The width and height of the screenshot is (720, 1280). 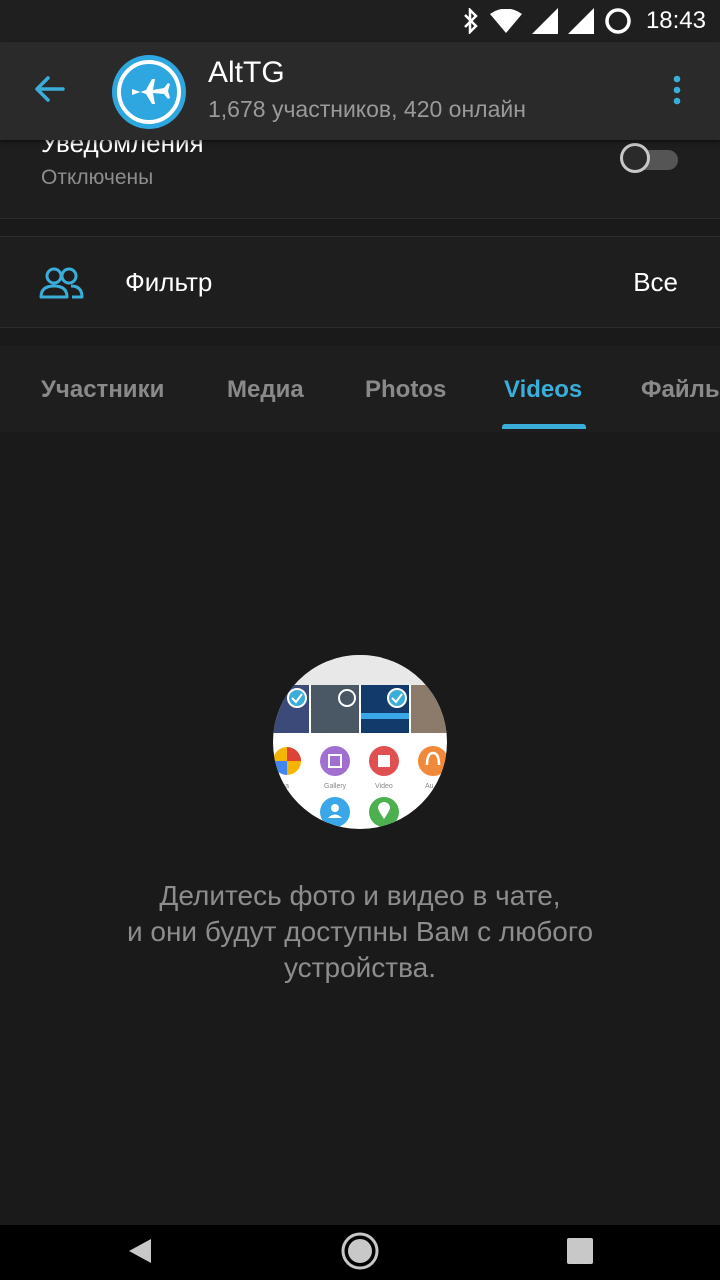 What do you see at coordinates (97, 177) in the screenshot?
I see `notifications-status: Отключены` at bounding box center [97, 177].